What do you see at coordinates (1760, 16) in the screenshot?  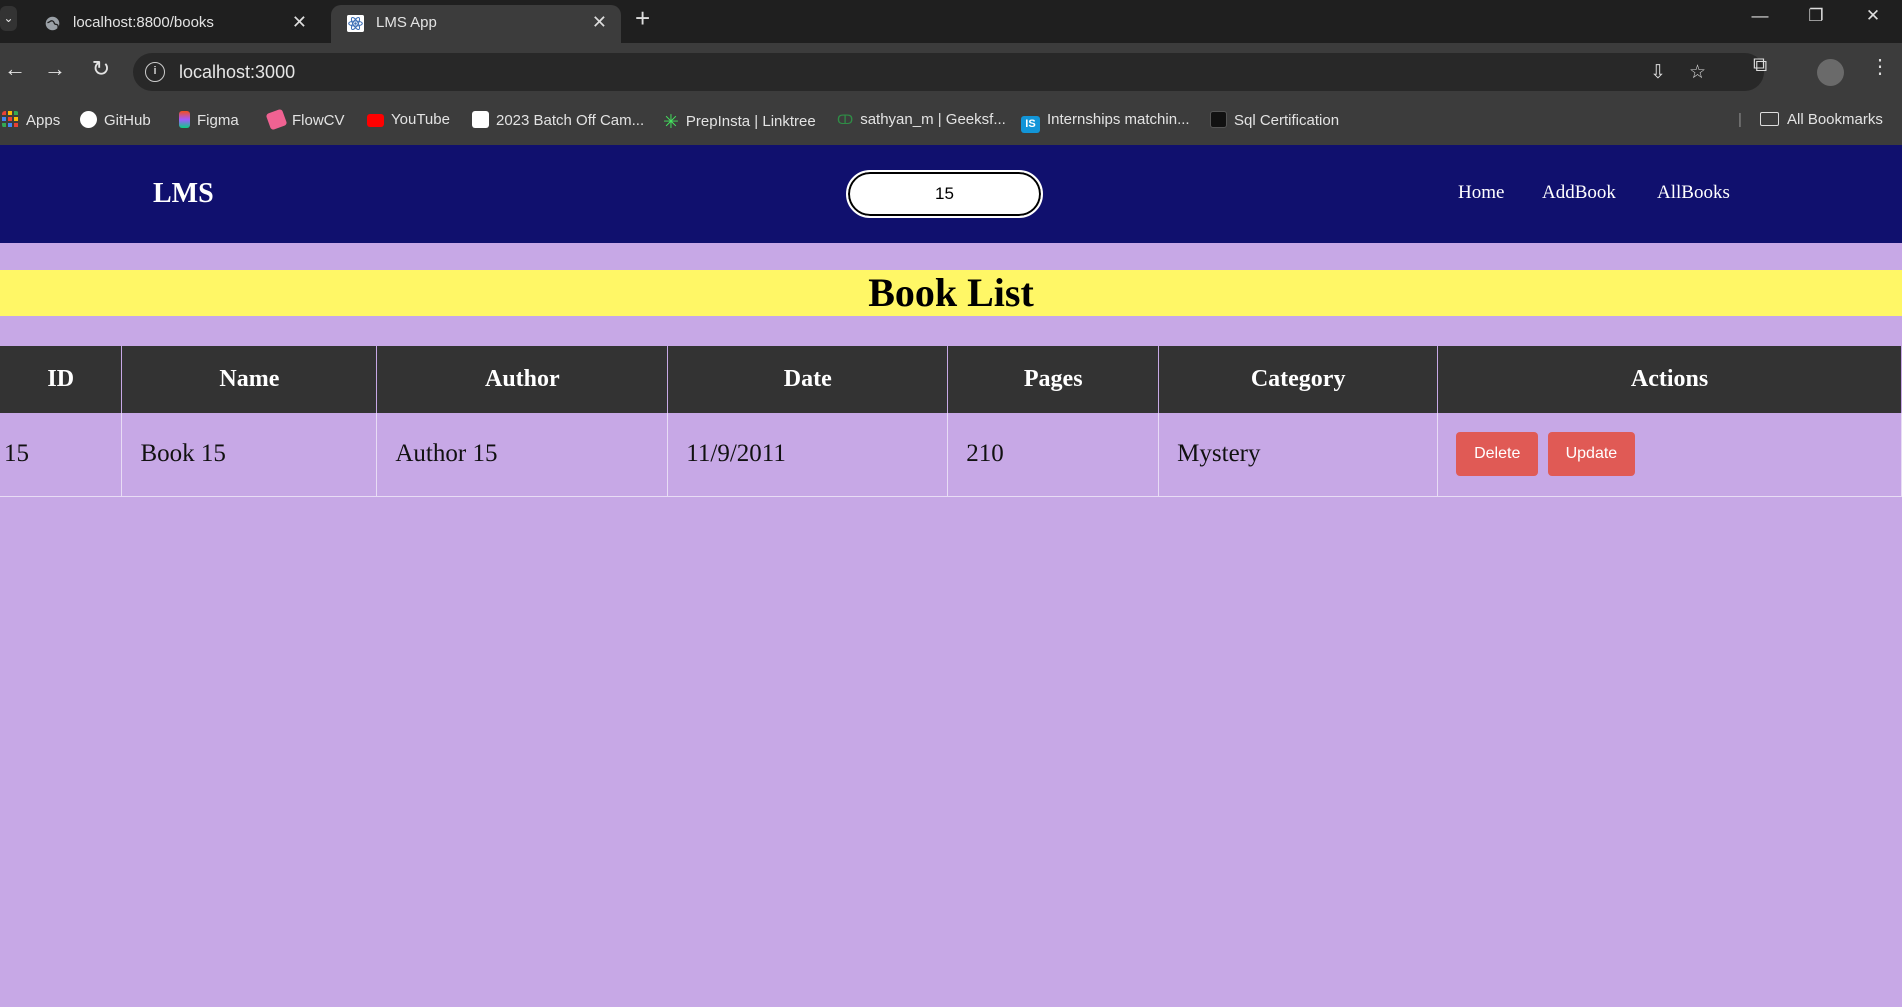 I see `minimize-icon: —` at bounding box center [1760, 16].